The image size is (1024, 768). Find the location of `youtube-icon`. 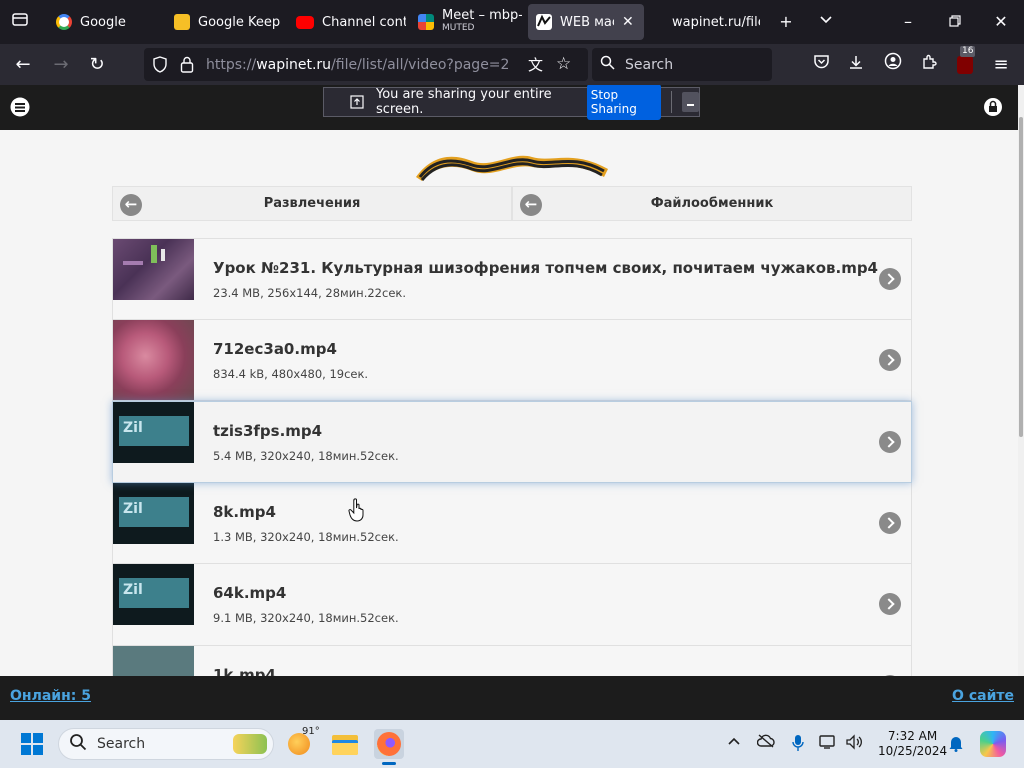

youtube-icon is located at coordinates (305, 22).